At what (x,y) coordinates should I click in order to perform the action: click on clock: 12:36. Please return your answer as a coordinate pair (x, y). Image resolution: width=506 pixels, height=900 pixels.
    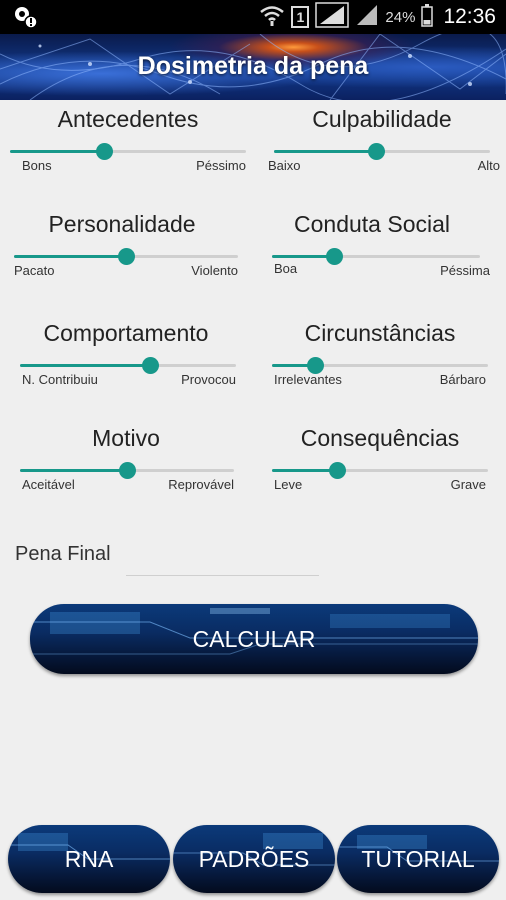
    Looking at the image, I should click on (469, 16).